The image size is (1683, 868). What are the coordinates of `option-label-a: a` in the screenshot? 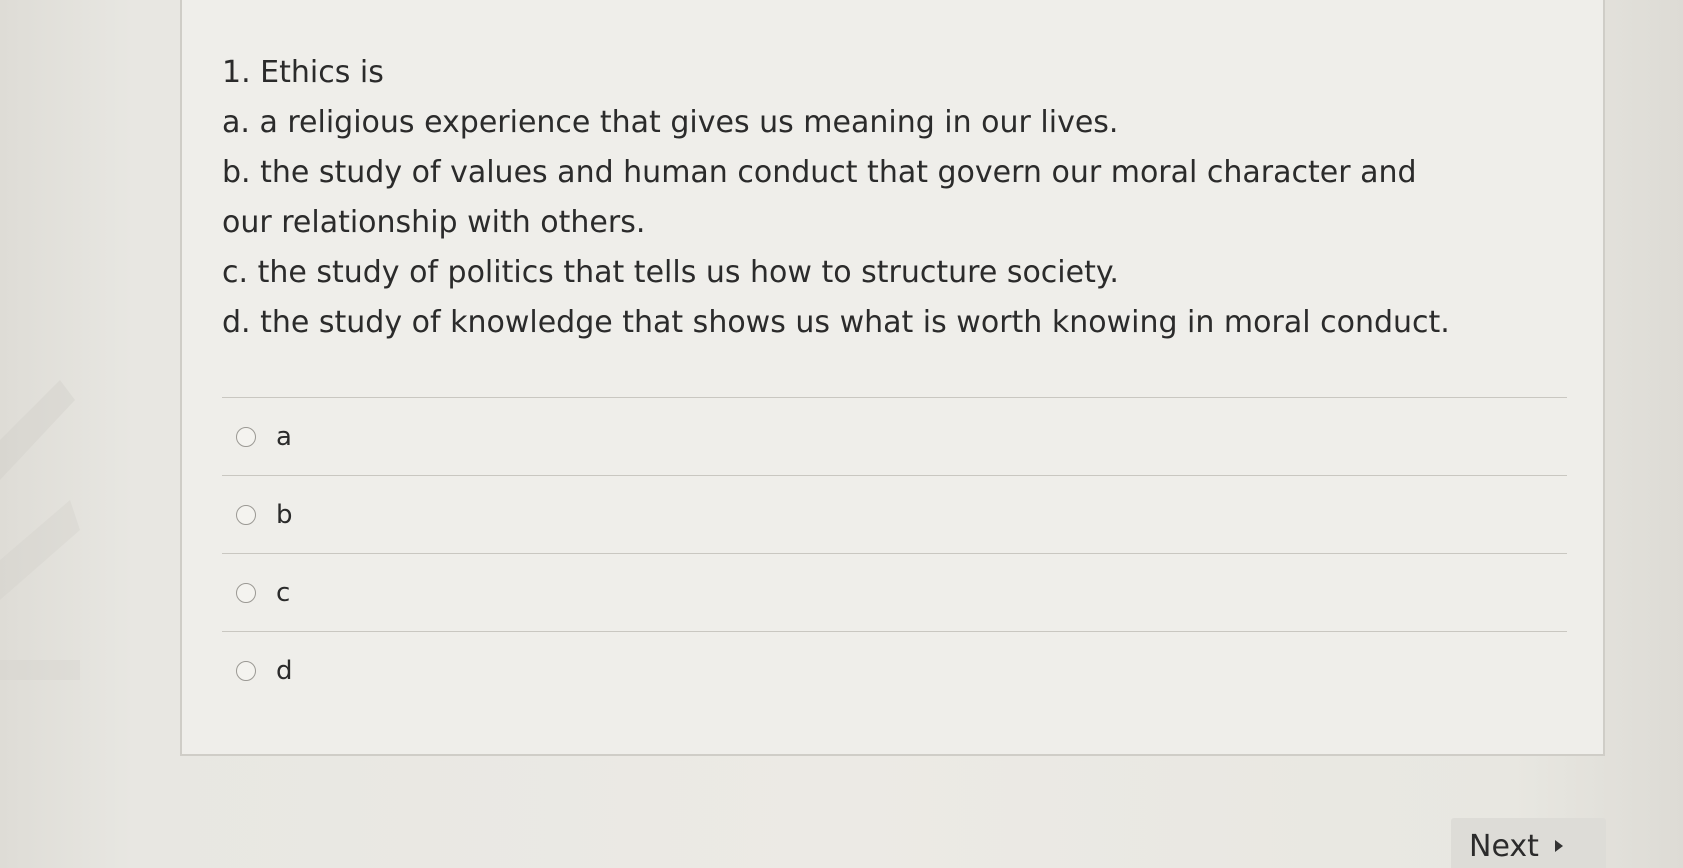 It's located at (284, 436).